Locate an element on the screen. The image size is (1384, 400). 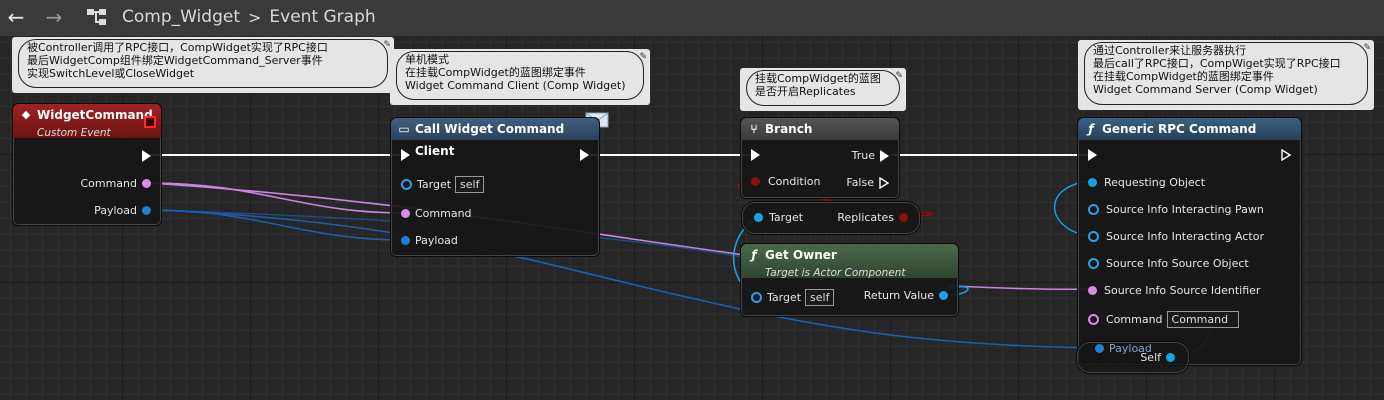
source-identifier-pin: Source Info Source Identifier is located at coordinates (1174, 290).